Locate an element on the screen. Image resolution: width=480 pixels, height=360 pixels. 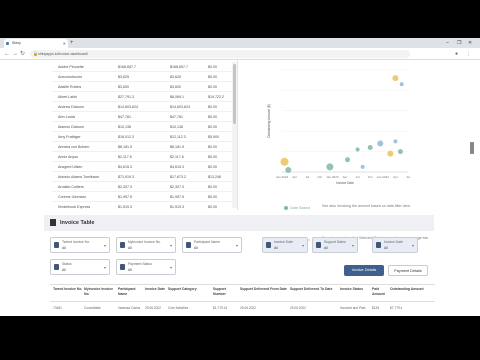
filter-select: Status All ▾ is located at coordinates (80, 267).